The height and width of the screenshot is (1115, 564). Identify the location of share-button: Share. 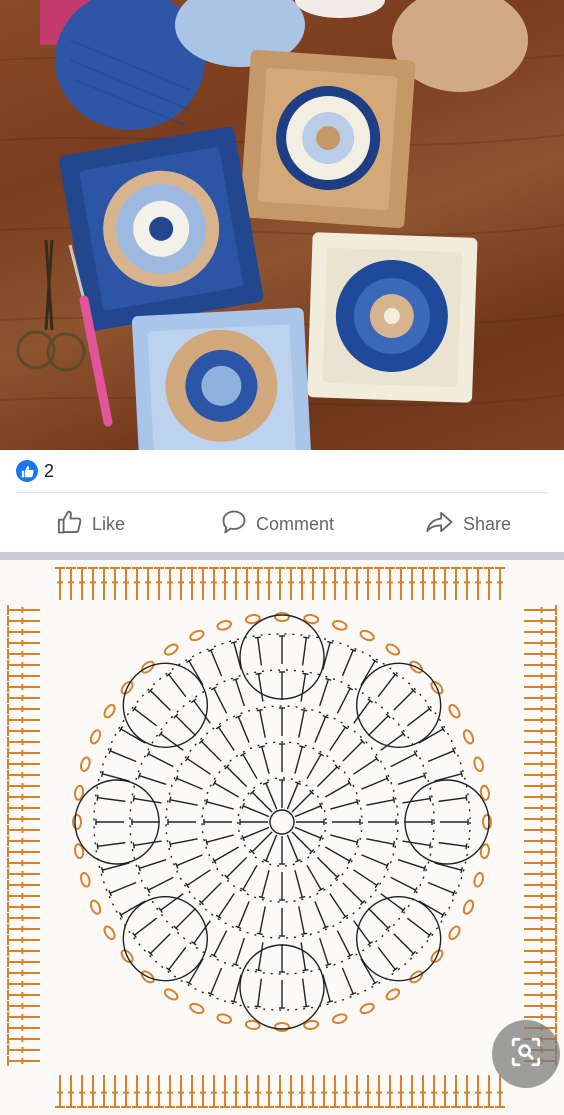
(468, 524).